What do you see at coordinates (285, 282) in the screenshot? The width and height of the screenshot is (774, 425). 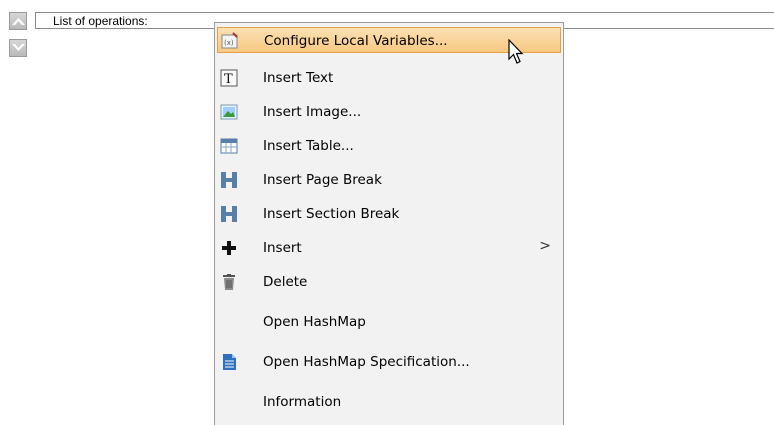 I see `menu-item-label: Delete` at bounding box center [285, 282].